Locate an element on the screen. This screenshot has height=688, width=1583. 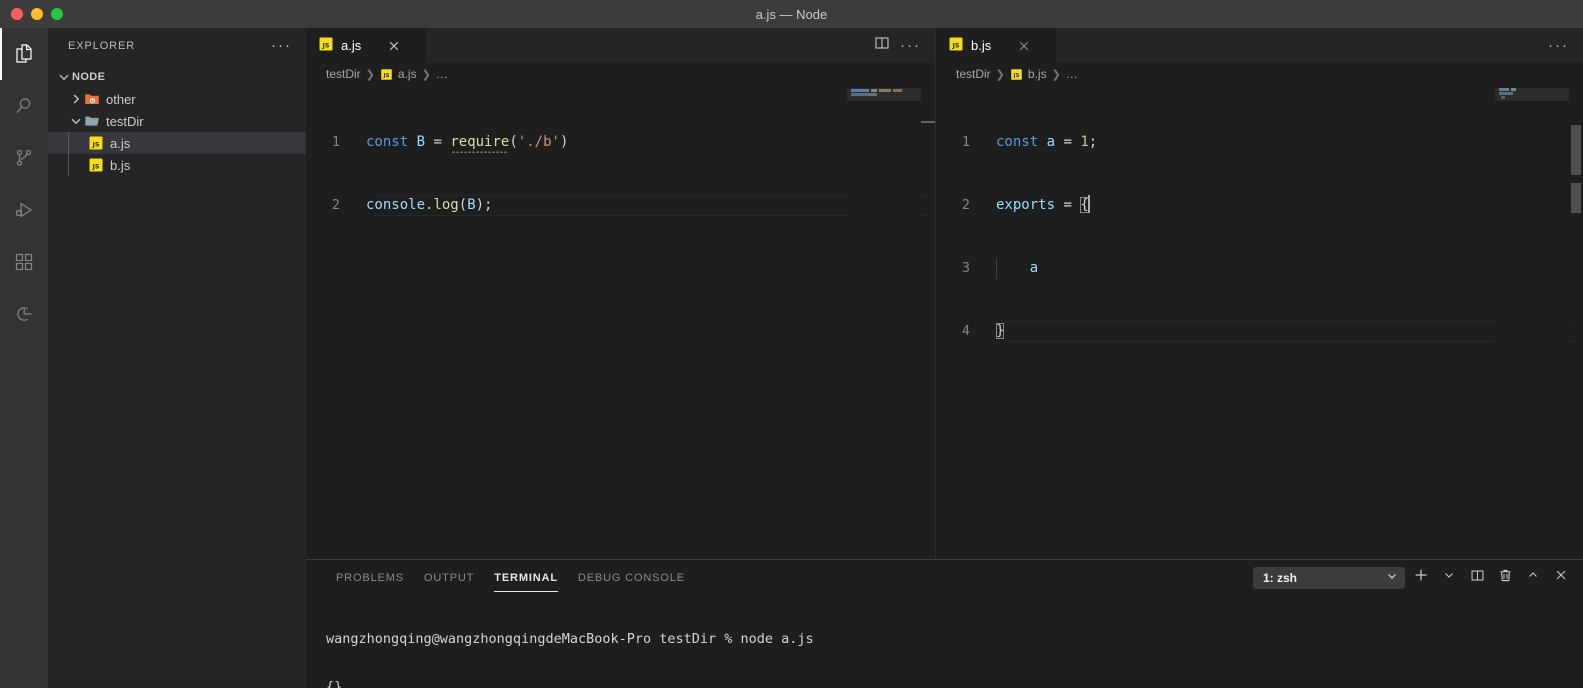
minimap-left is located at coordinates (884, 322).